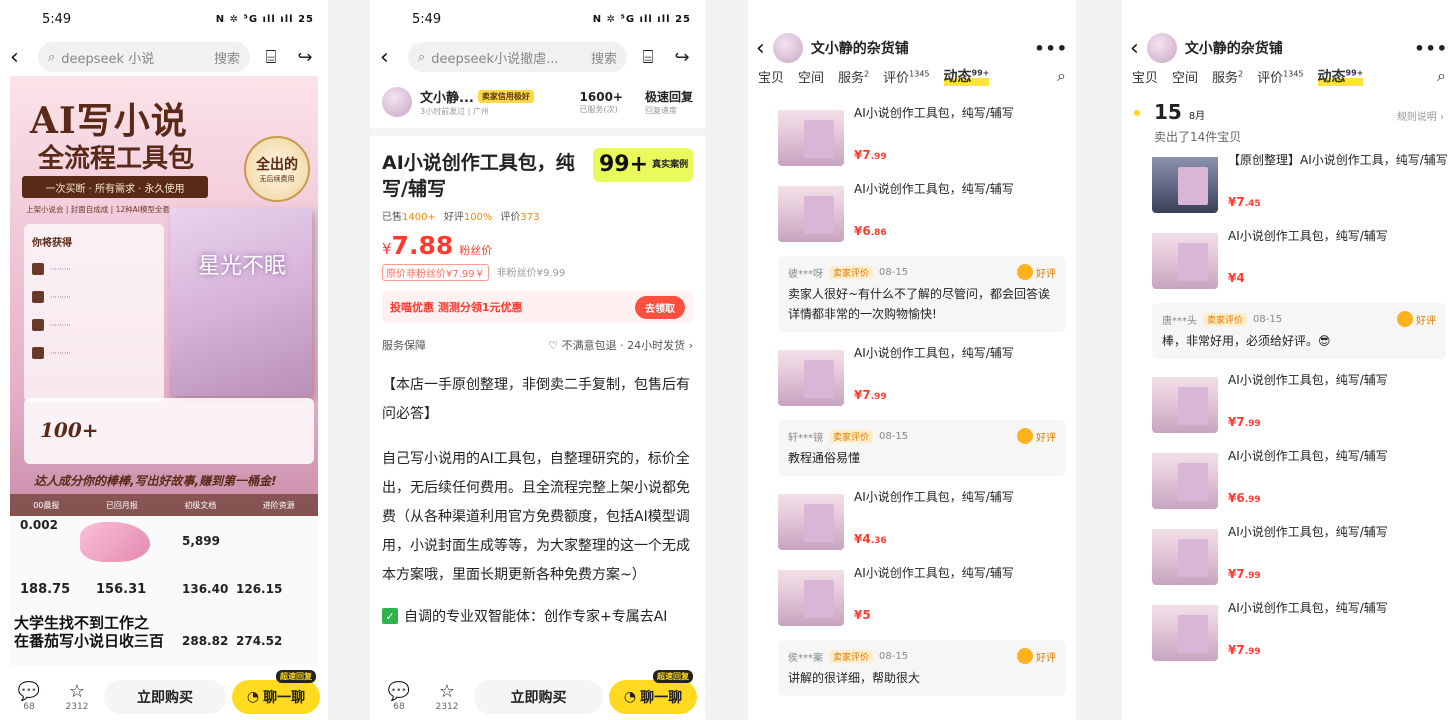 This screenshot has height=720, width=1456. What do you see at coordinates (912, 214) in the screenshot?
I see `list-item: AI小说创作工具包，纯写/辅写 ¥6.86` at bounding box center [912, 214].